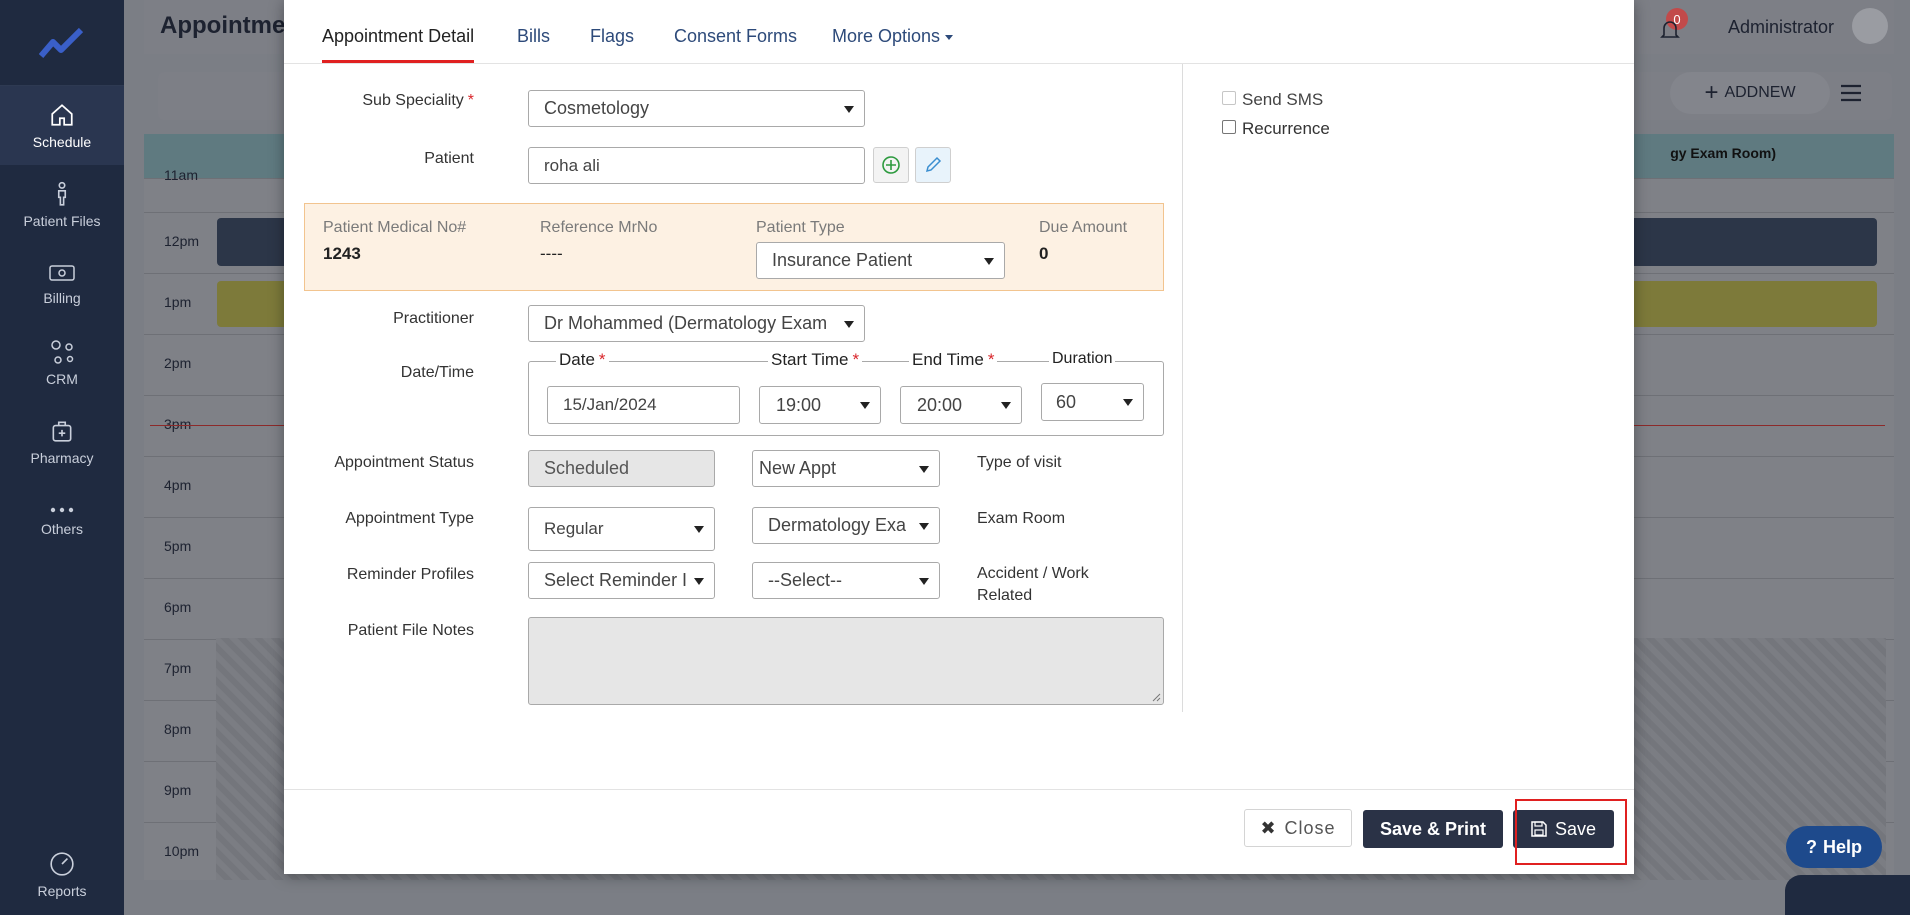  Describe the element at coordinates (1851, 93) in the screenshot. I see `hamburger-menu-icon` at that location.